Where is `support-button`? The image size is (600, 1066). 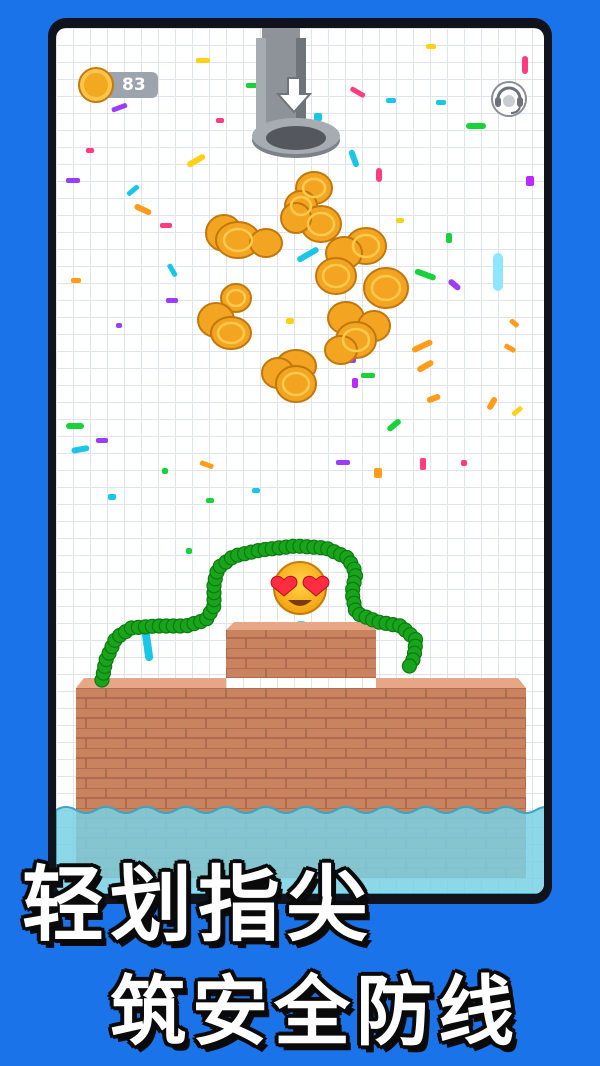 support-button is located at coordinates (509, 99).